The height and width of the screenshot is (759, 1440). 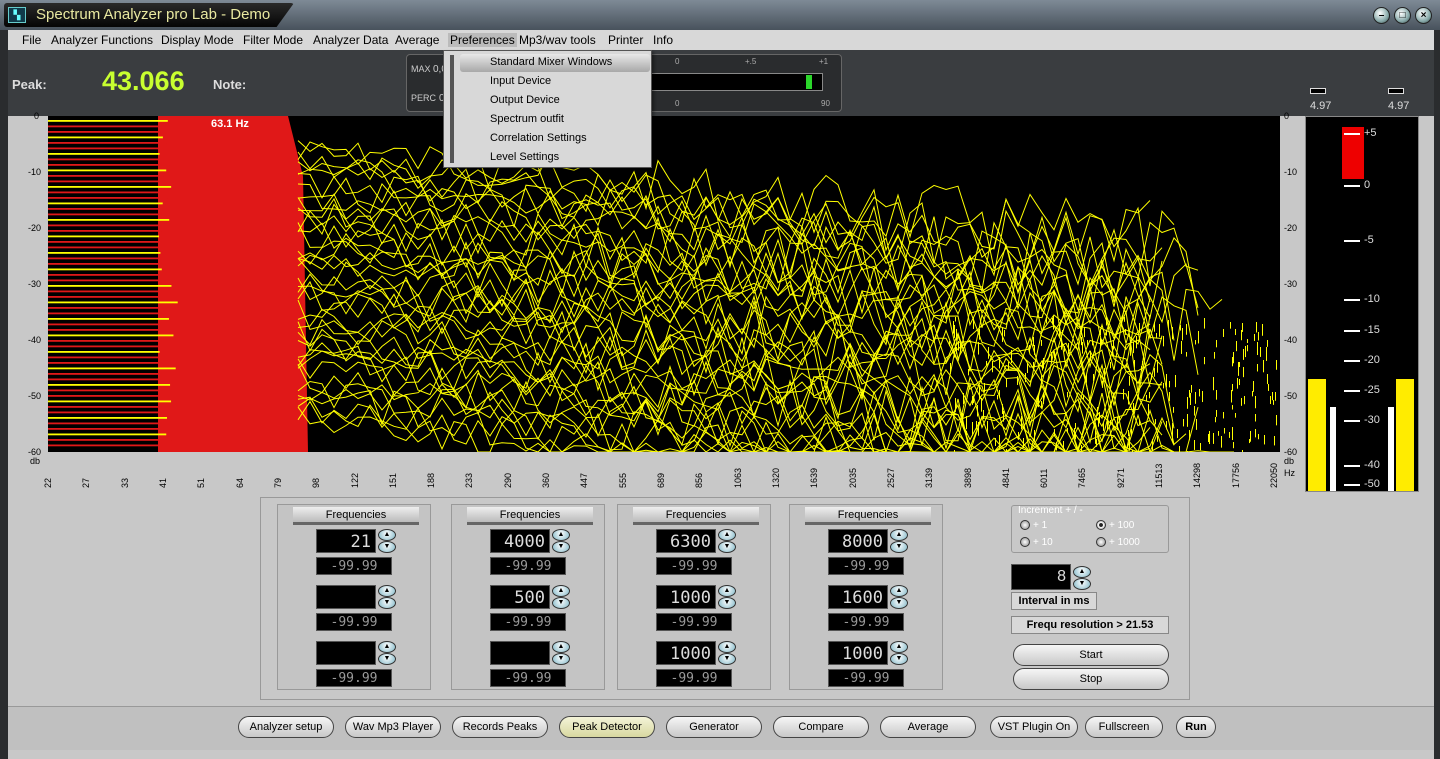 What do you see at coordinates (346, 541) in the screenshot?
I see `frequency-input: 21` at bounding box center [346, 541].